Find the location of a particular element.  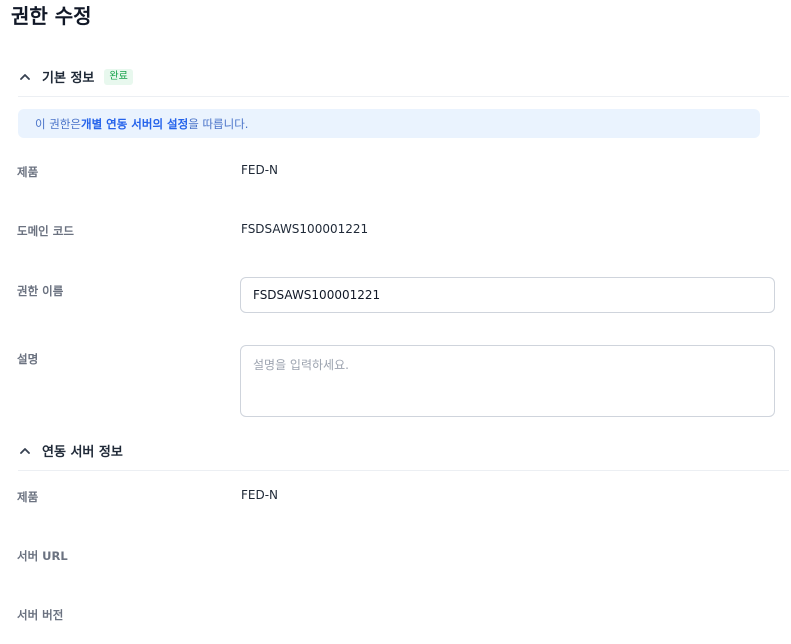

info-banner: 이 권한은 개별 연동 서버의 설정 을 따릅니다. is located at coordinates (389, 123).